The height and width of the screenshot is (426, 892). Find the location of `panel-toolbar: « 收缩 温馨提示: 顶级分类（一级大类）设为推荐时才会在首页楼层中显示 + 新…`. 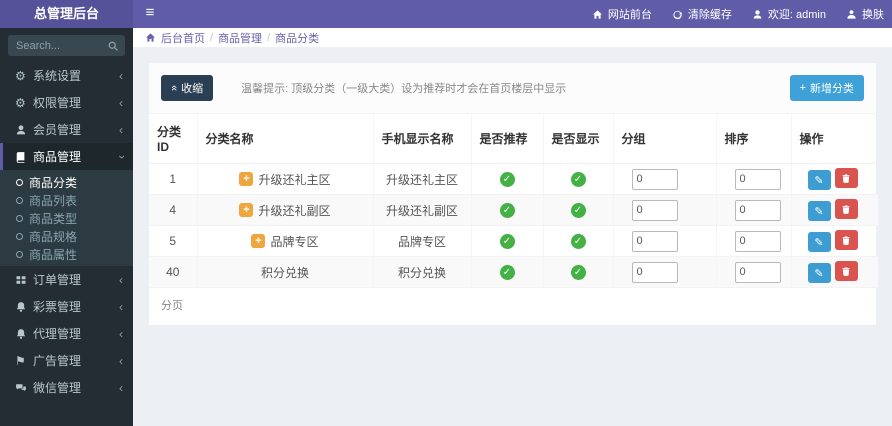

panel-toolbar: « 收缩 温馨提示: 顶级分类（一级大类）设为推荐时才会在首页楼层中显示 + 新… is located at coordinates (512, 88).